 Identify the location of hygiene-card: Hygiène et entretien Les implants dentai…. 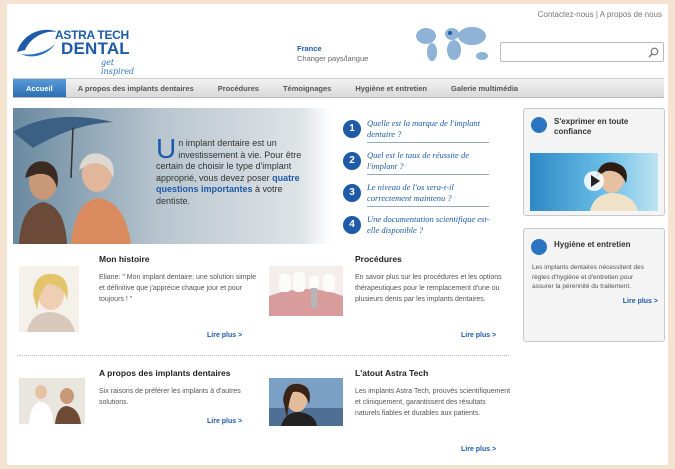
(594, 285).